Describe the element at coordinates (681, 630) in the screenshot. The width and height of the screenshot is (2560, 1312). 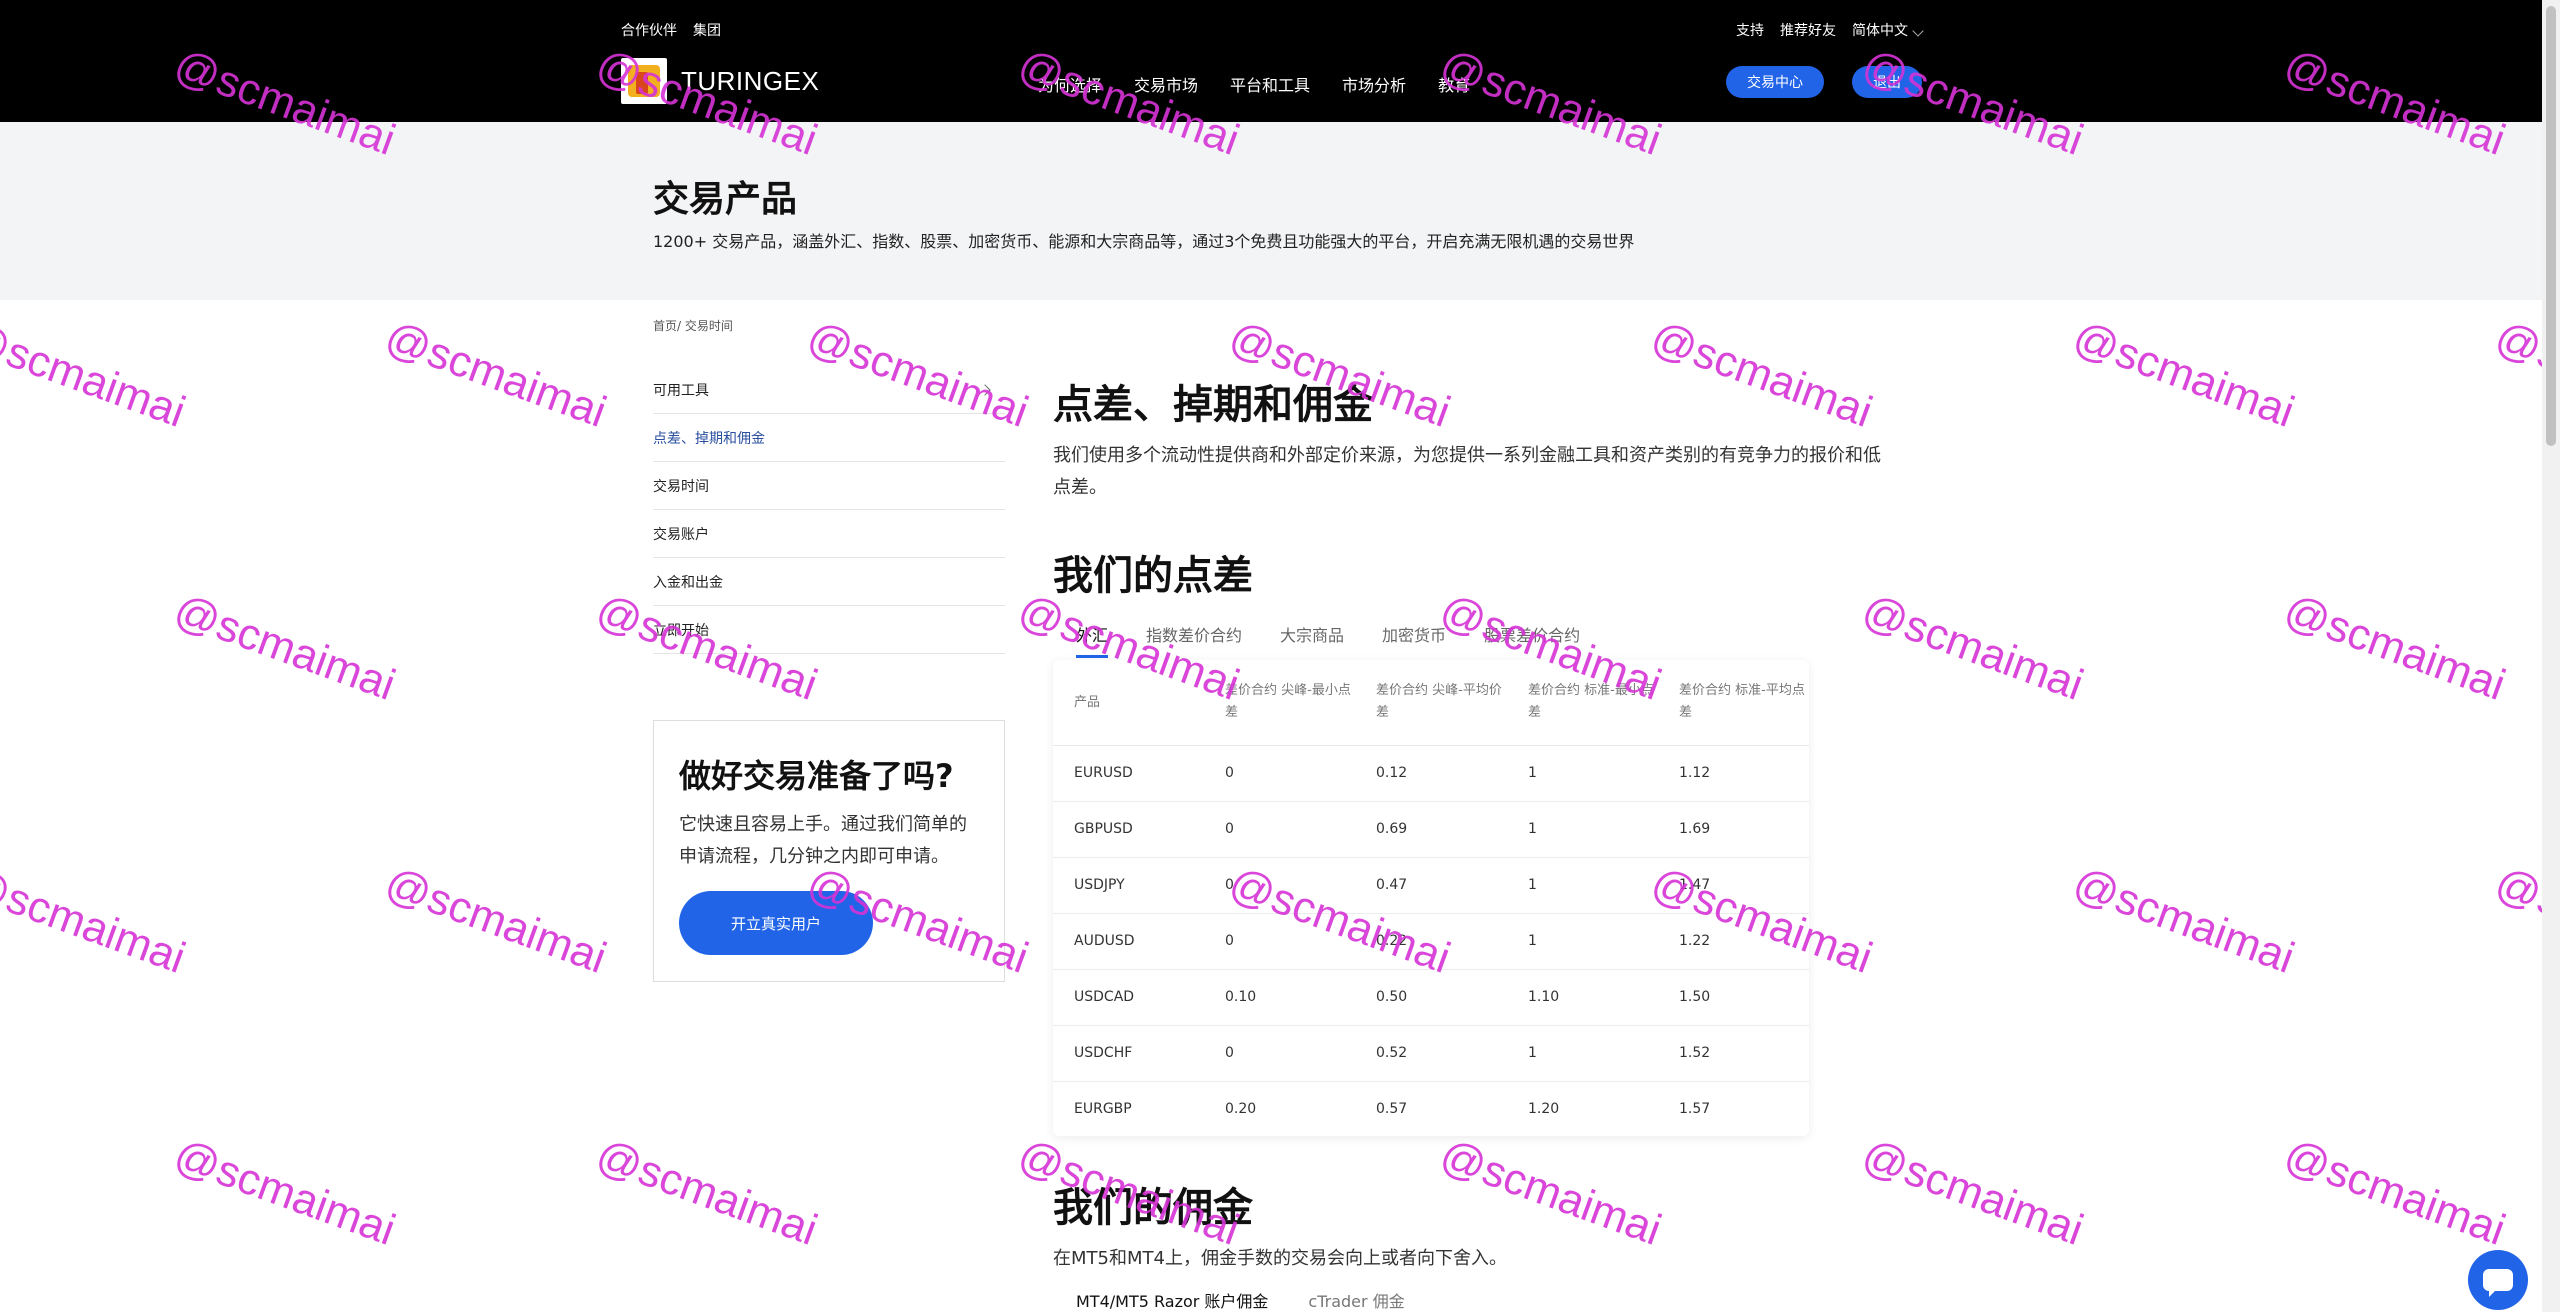
I see `sidebar-item-label: 立即开始` at that location.